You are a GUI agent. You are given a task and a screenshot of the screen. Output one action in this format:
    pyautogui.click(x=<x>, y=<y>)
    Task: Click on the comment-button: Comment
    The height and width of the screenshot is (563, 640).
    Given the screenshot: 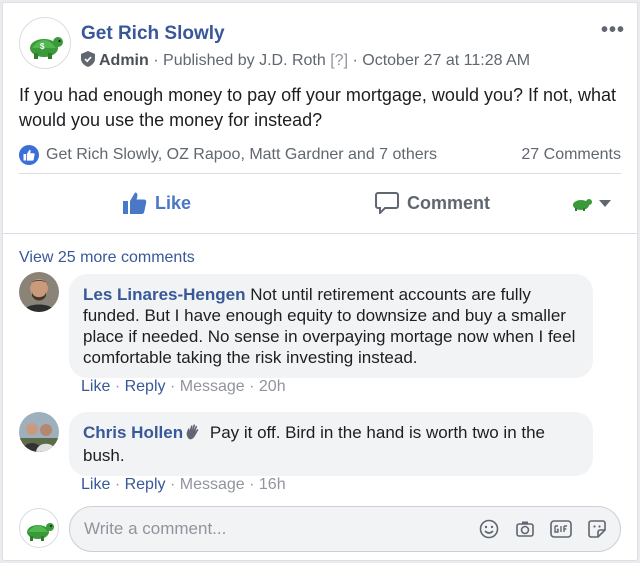 What is the action you would take?
    pyautogui.click(x=432, y=203)
    